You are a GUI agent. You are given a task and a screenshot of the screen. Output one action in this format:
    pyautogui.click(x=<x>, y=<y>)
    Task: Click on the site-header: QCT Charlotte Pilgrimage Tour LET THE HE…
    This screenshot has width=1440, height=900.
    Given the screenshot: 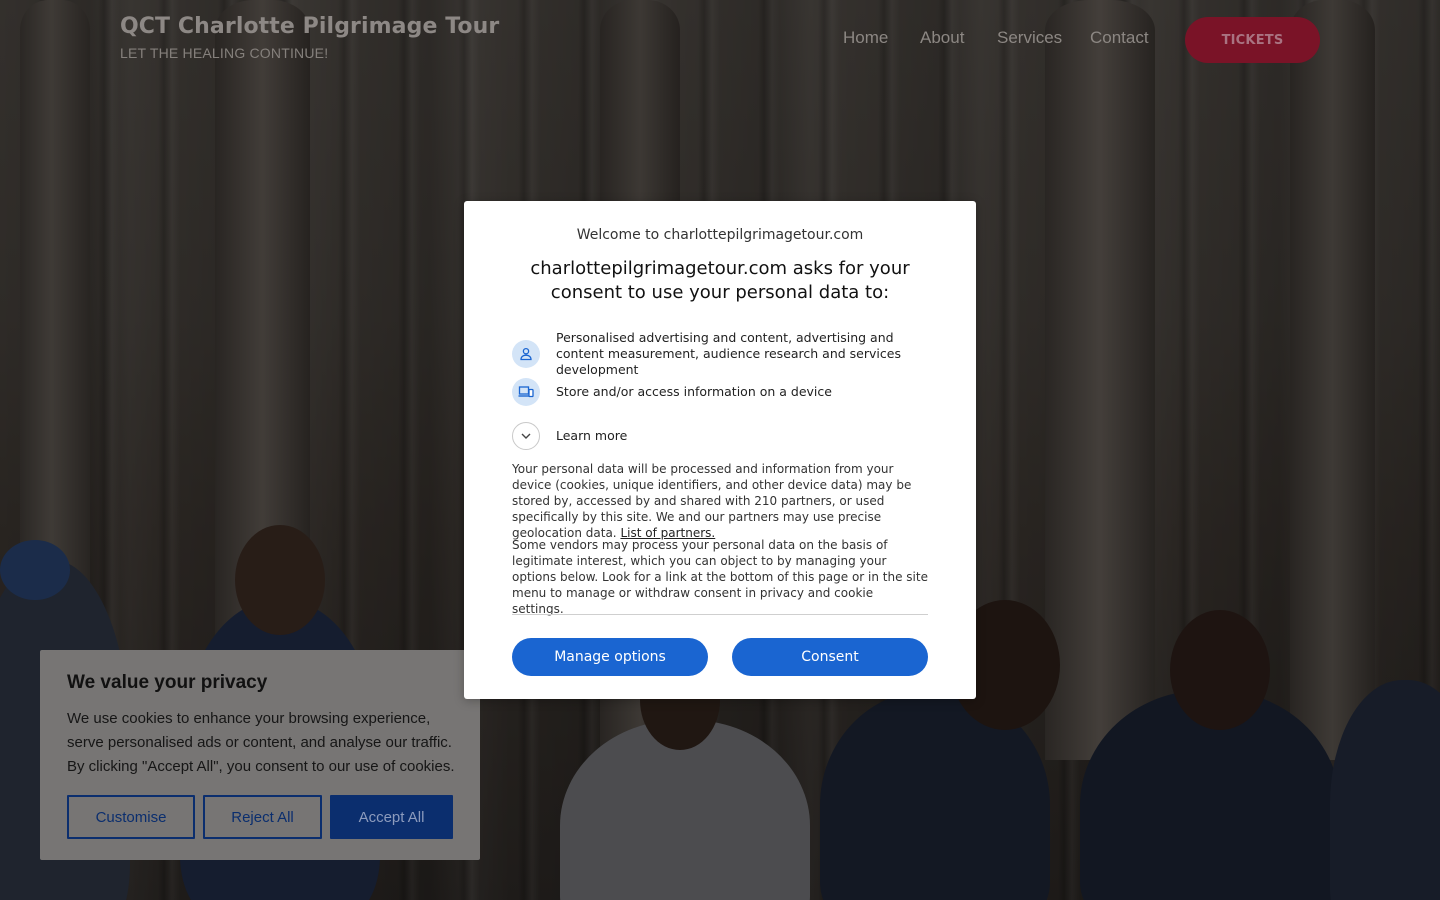 What is the action you would take?
    pyautogui.click(x=720, y=45)
    